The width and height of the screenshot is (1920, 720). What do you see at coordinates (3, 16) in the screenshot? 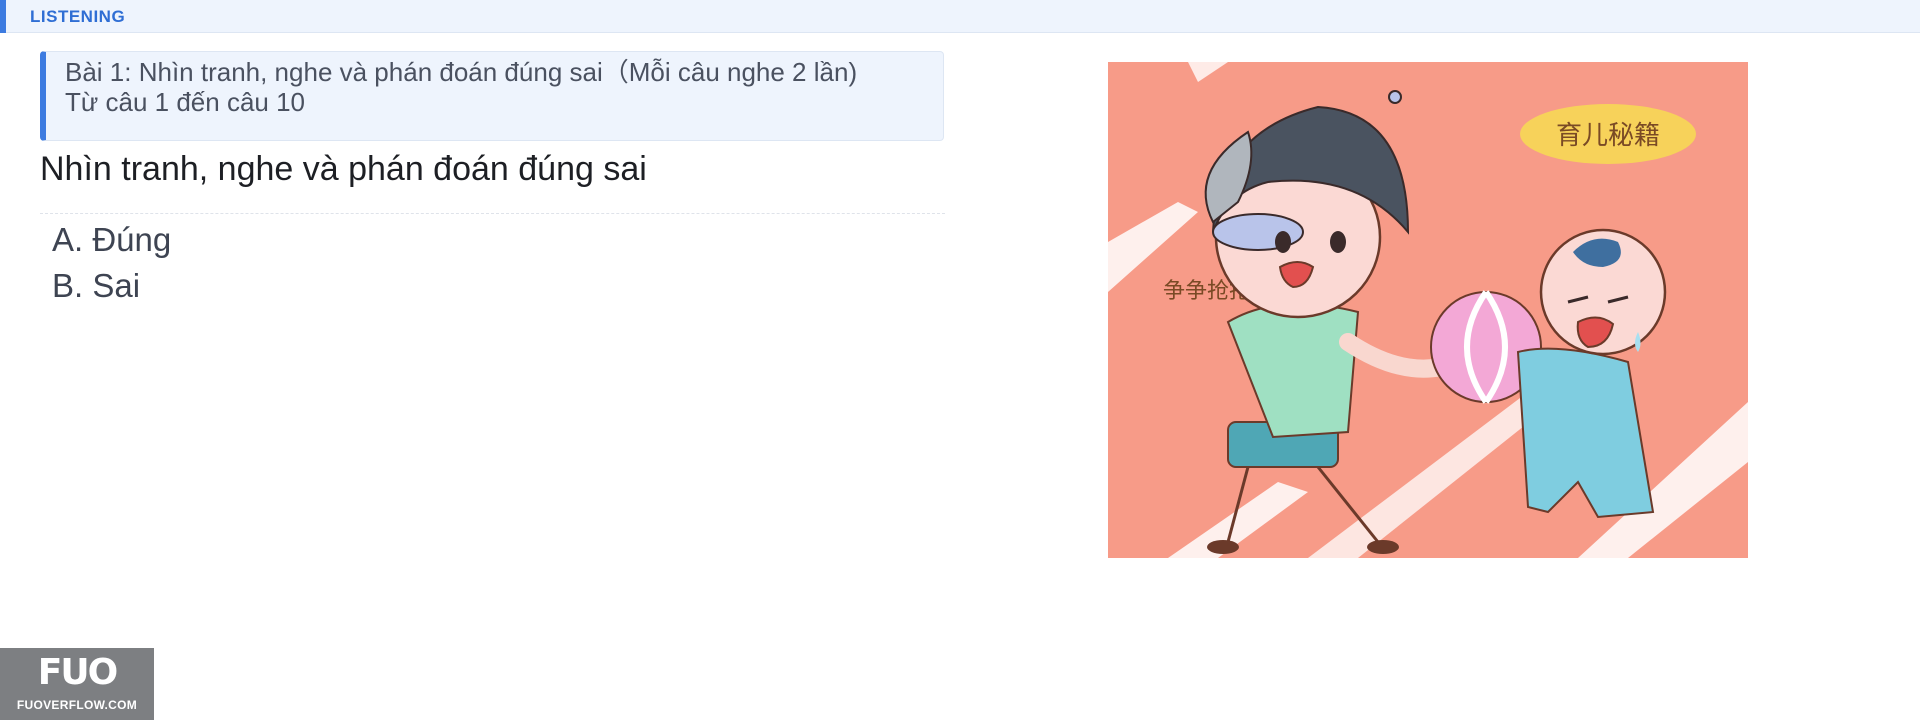
I see `section-accent-bar` at bounding box center [3, 16].